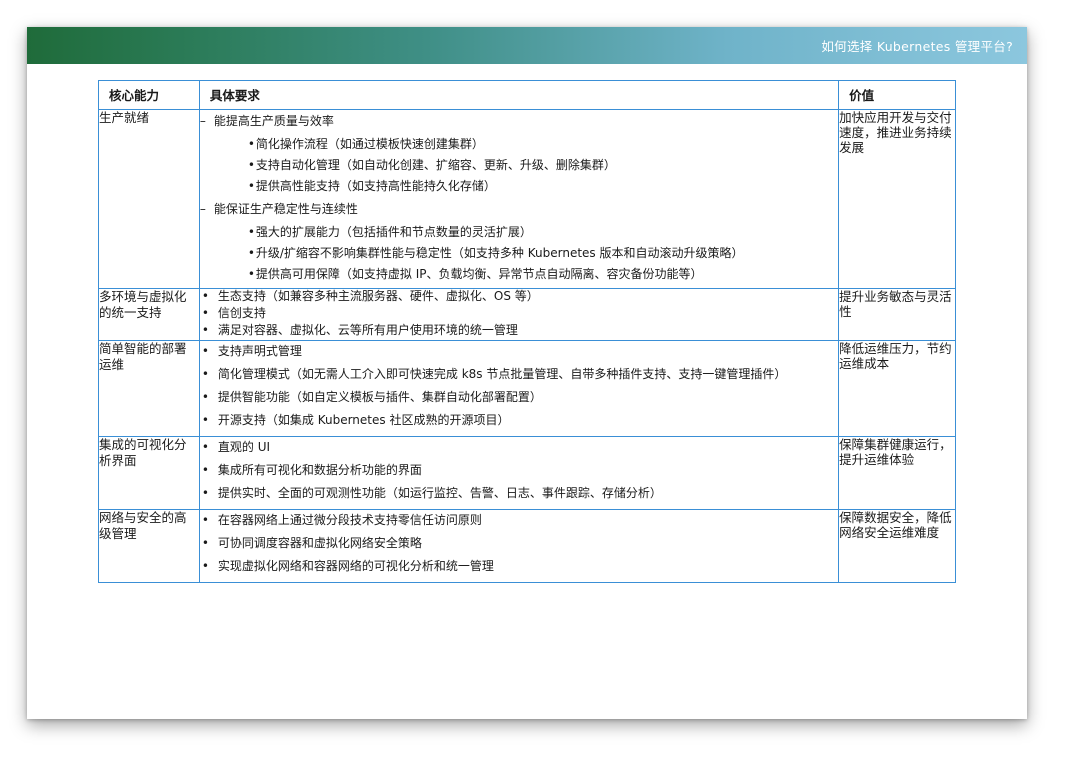  I want to click on list-item-text: 简化操作流程（如通过模板快速创建集群）, so click(369, 144).